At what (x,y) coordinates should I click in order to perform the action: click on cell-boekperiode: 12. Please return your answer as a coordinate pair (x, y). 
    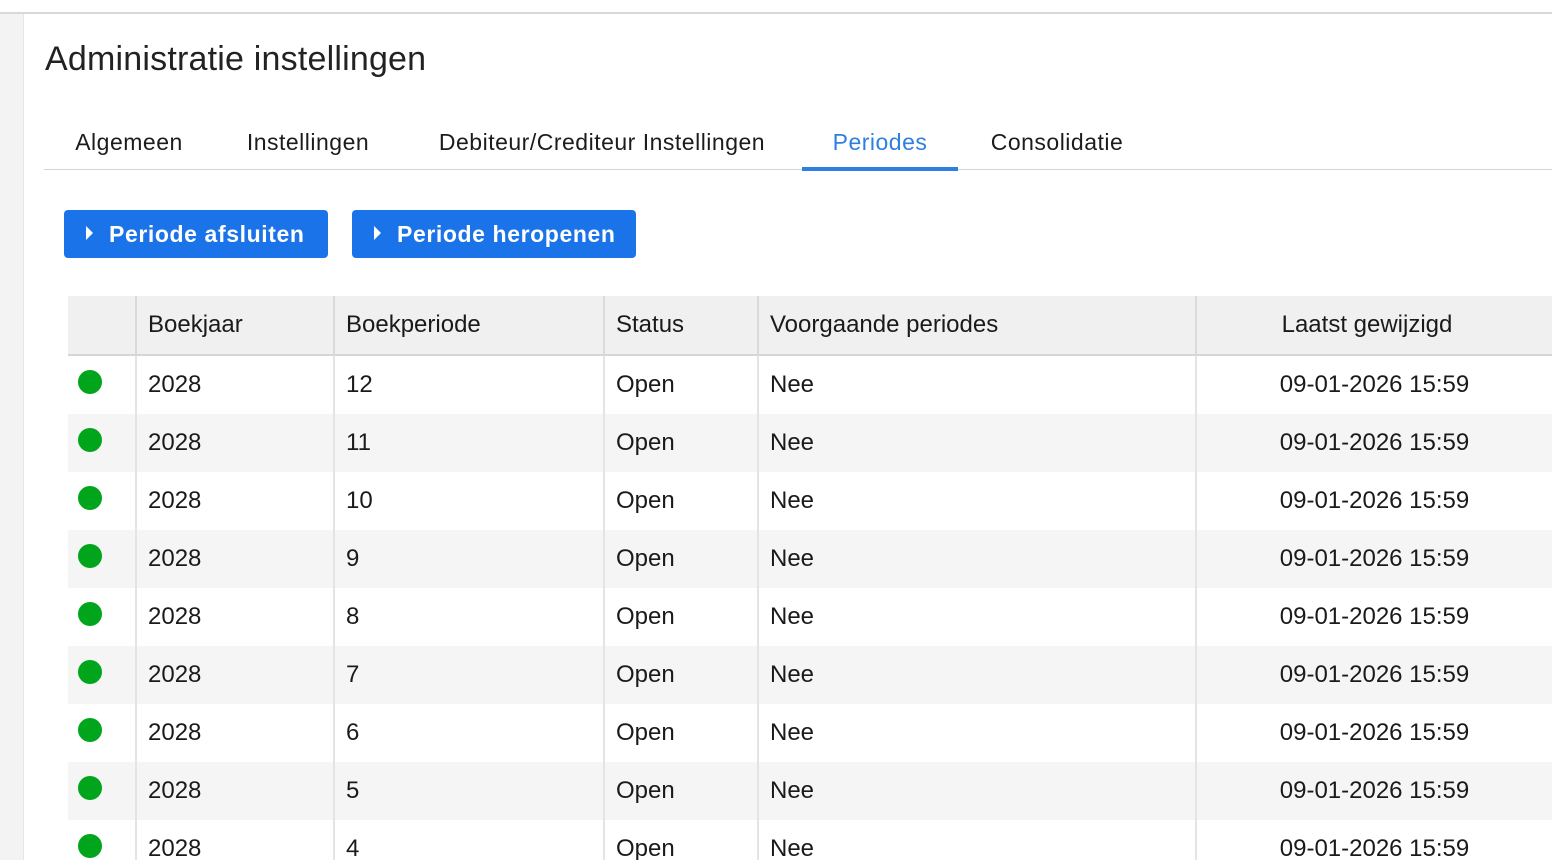
    Looking at the image, I should click on (470, 385).